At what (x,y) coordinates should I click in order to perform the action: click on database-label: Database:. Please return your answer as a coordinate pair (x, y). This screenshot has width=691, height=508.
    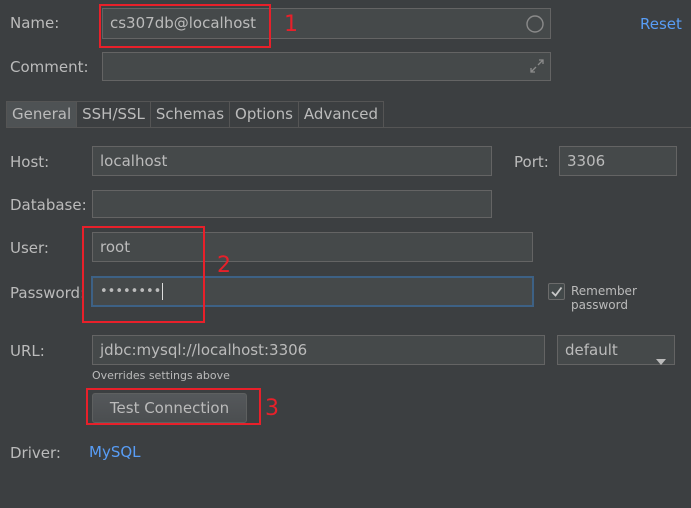
    Looking at the image, I should click on (48, 205).